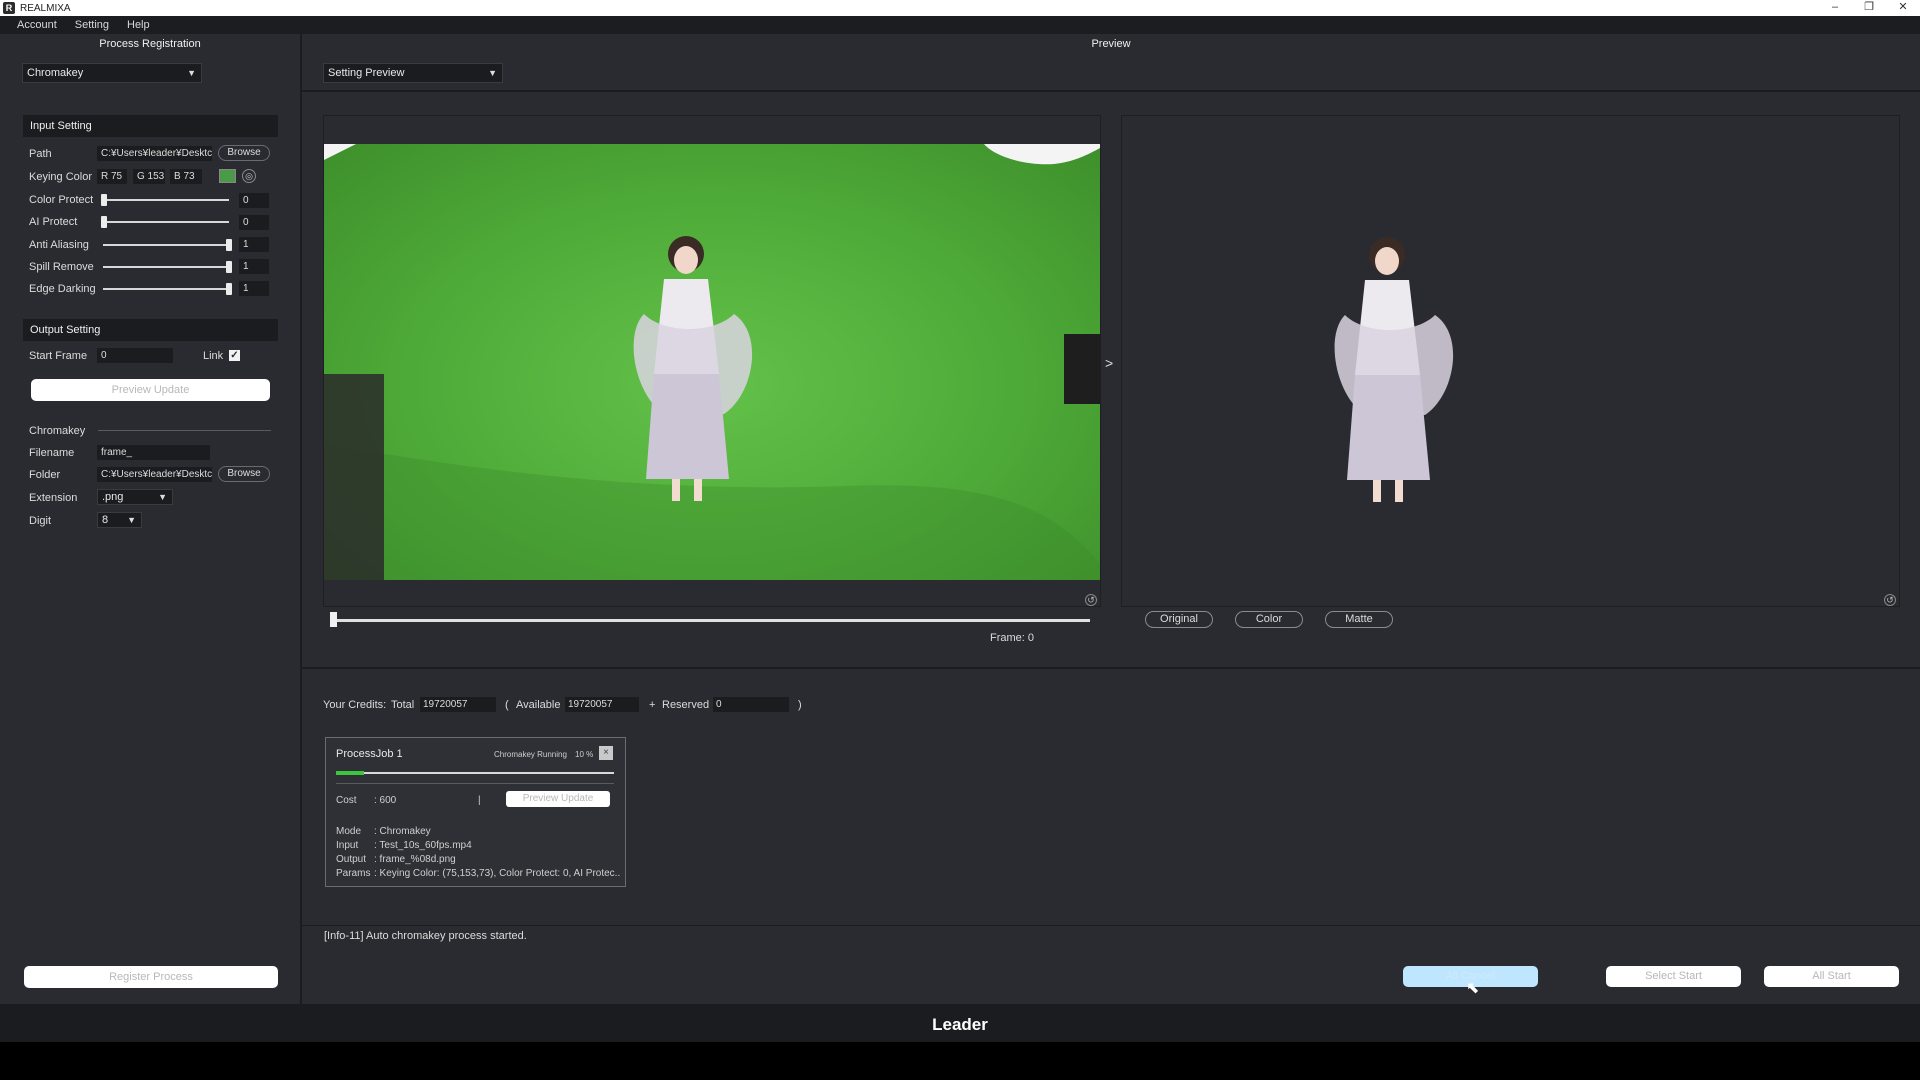  What do you see at coordinates (149, 176) in the screenshot?
I see `keying-g-field: G 153` at bounding box center [149, 176].